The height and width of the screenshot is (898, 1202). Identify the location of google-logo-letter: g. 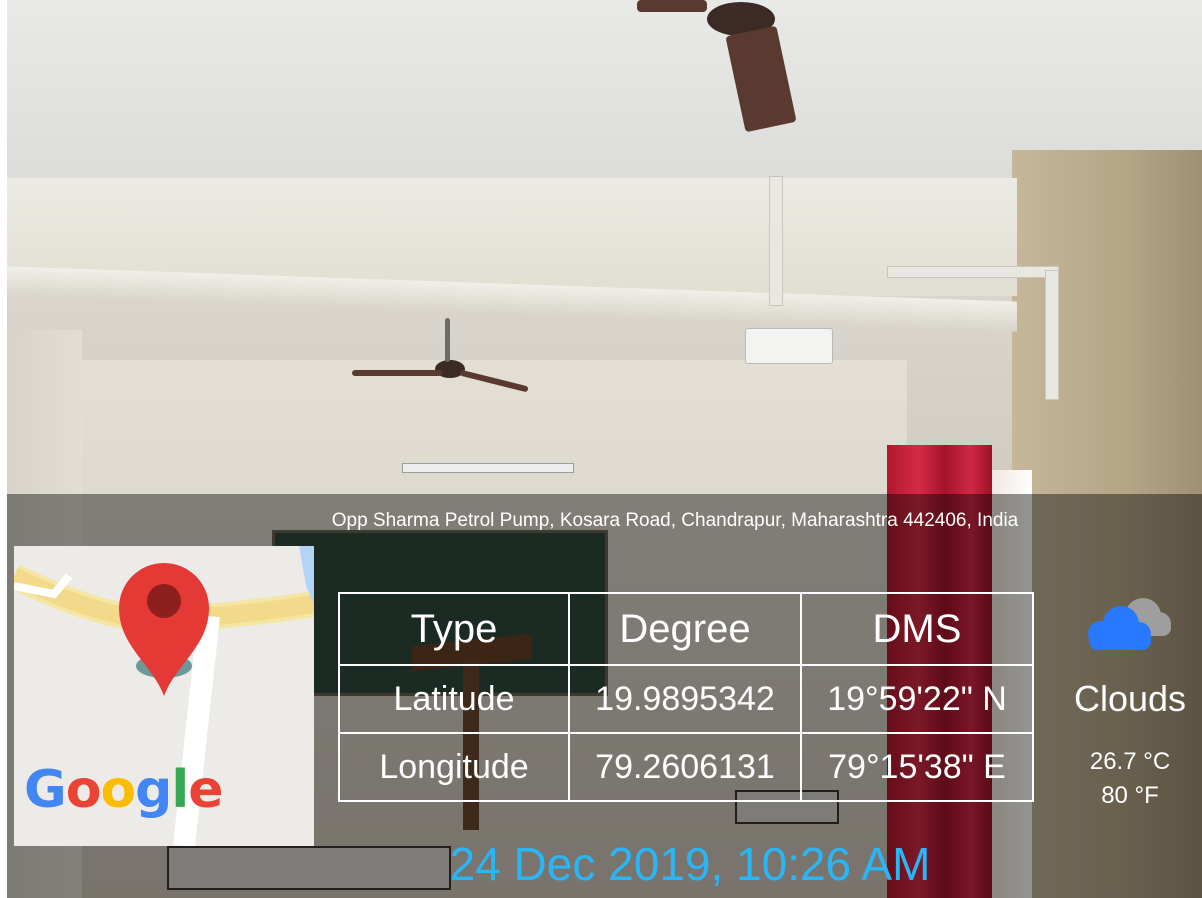
(153, 790).